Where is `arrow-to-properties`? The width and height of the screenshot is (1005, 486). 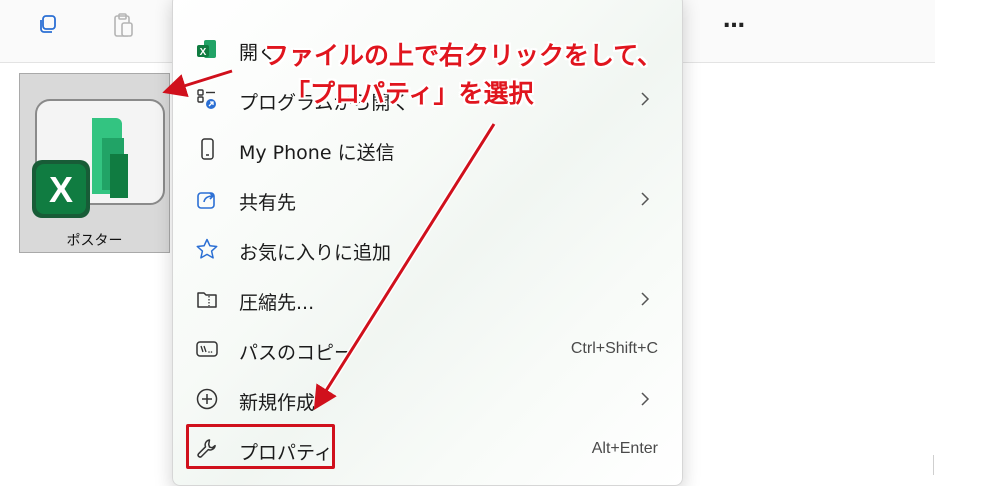
arrow-to-properties is located at coordinates (404, 267).